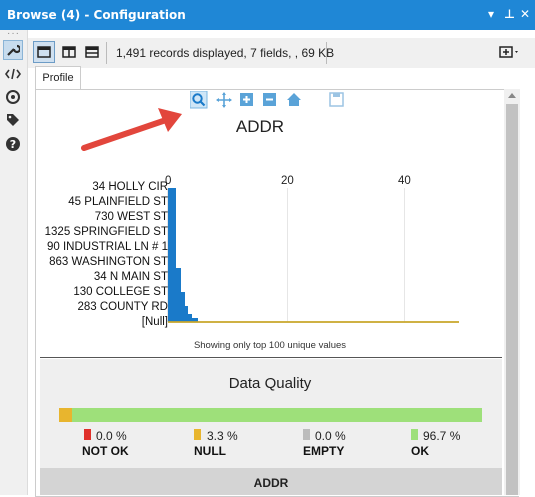  I want to click on legend-label-null: NULL, so click(210, 451).